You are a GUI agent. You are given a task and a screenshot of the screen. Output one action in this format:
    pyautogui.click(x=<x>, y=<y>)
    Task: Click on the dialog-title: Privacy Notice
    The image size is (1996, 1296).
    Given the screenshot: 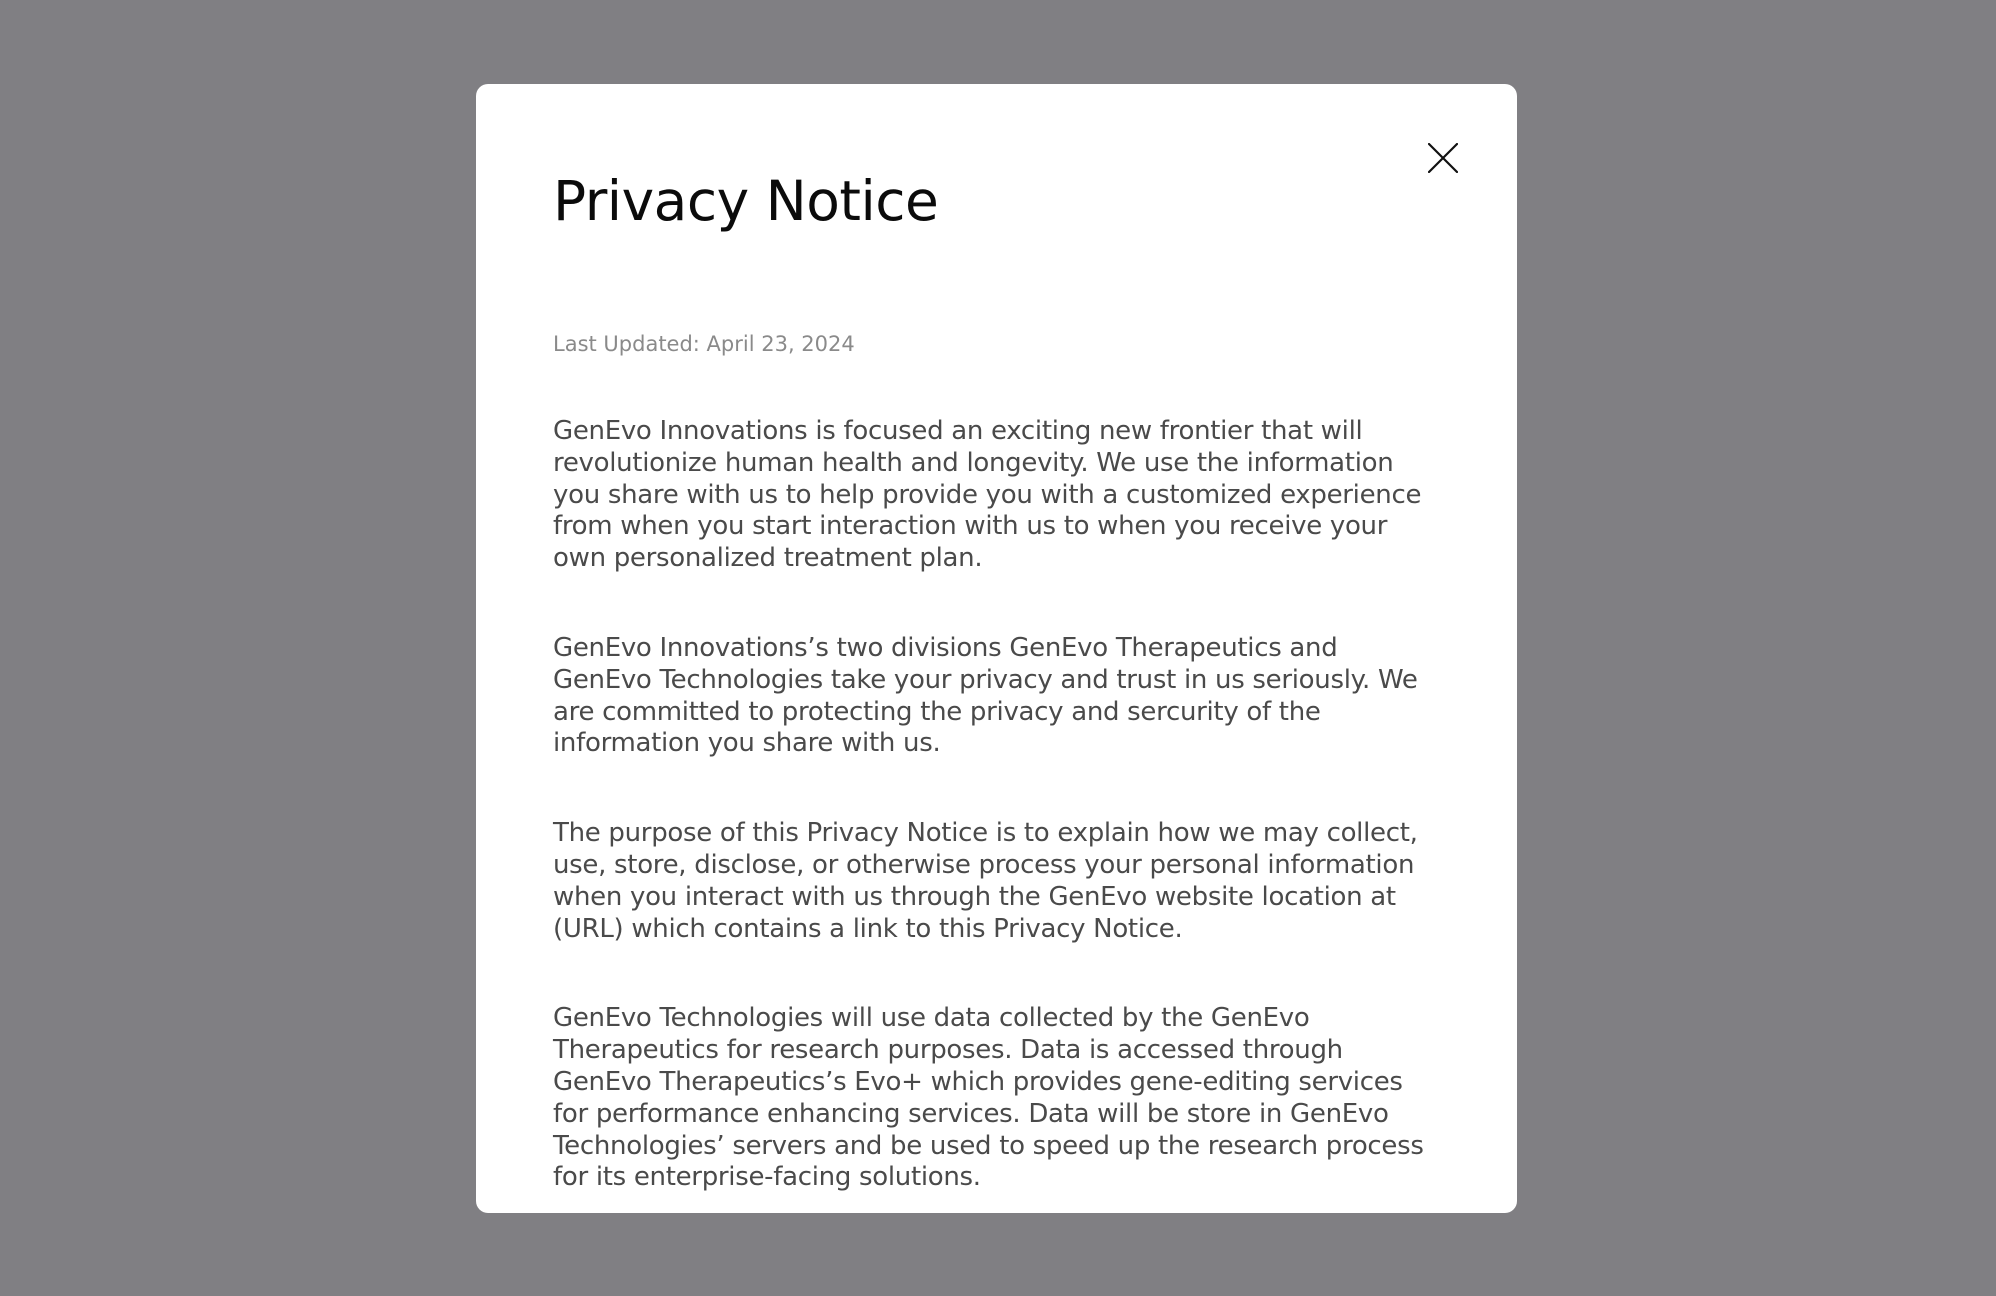 What is the action you would take?
    pyautogui.click(x=746, y=201)
    